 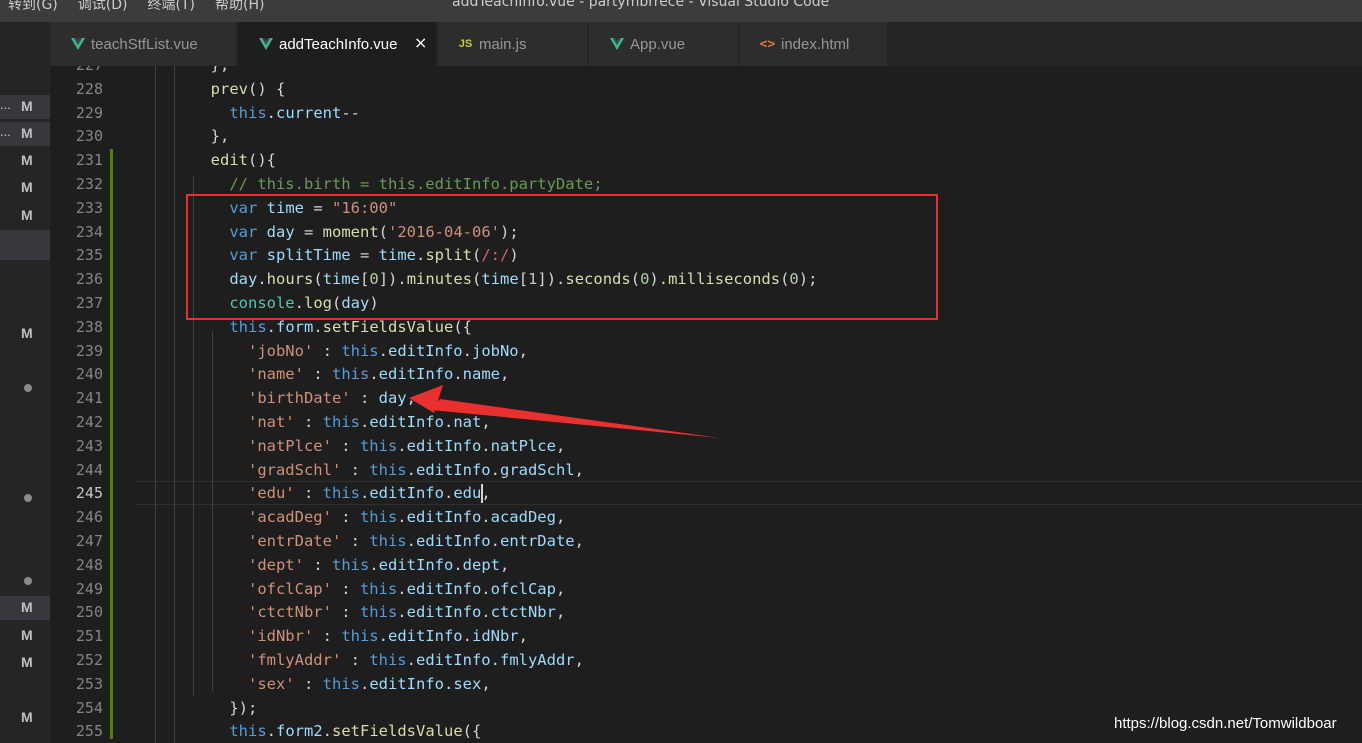 I want to click on annotation-arrow, so click(x=564, y=411).